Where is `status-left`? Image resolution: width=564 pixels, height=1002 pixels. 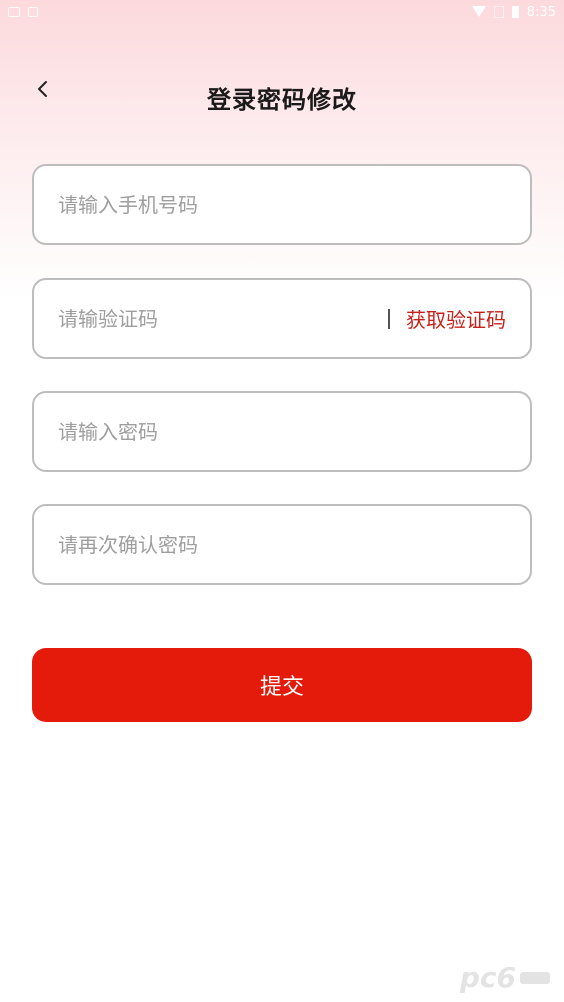 status-left is located at coordinates (23, 12).